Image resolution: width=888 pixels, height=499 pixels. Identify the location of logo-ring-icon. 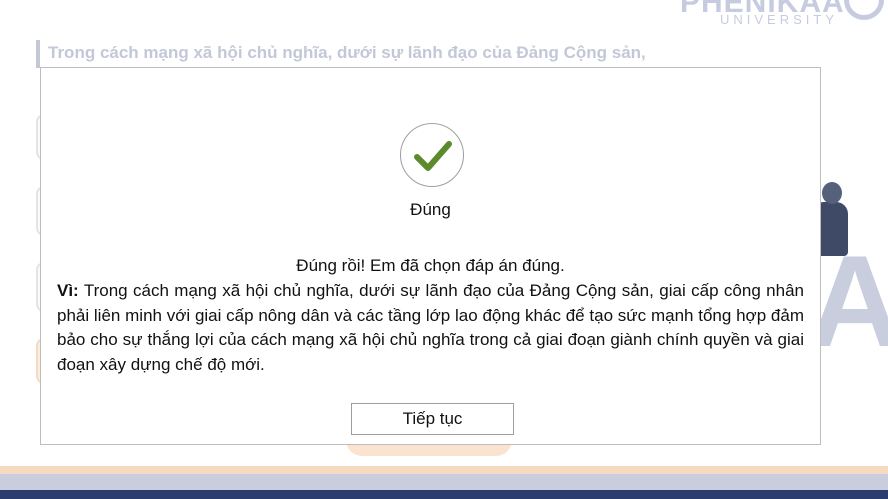
(864, 10).